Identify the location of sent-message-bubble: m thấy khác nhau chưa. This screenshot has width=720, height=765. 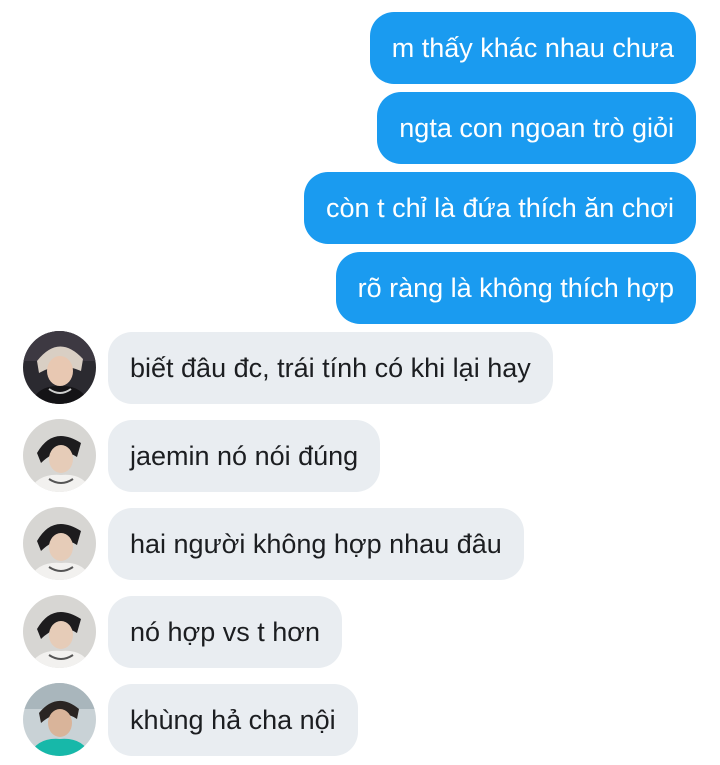
(532, 48).